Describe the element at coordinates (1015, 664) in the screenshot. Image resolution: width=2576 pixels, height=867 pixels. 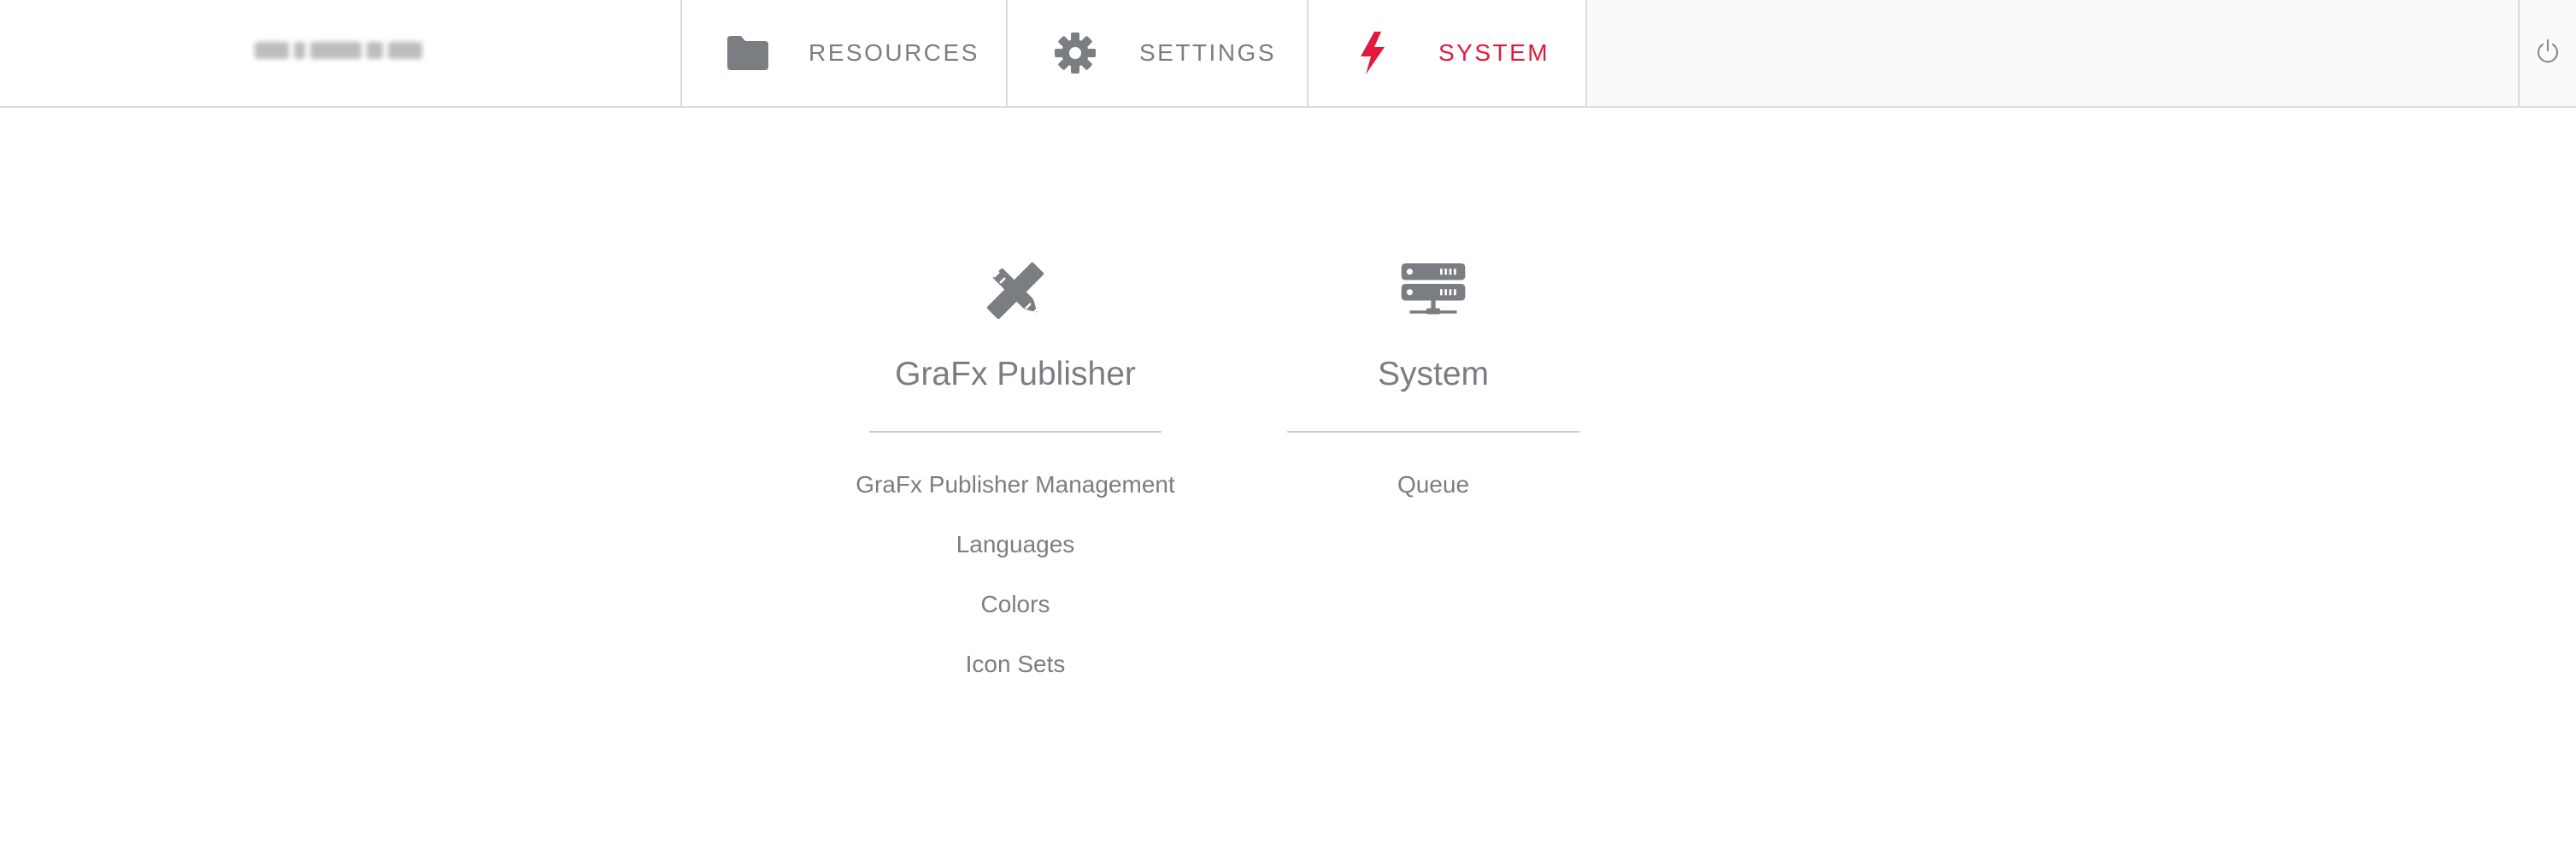
I see `link-icon-sets: Icon Sets` at that location.